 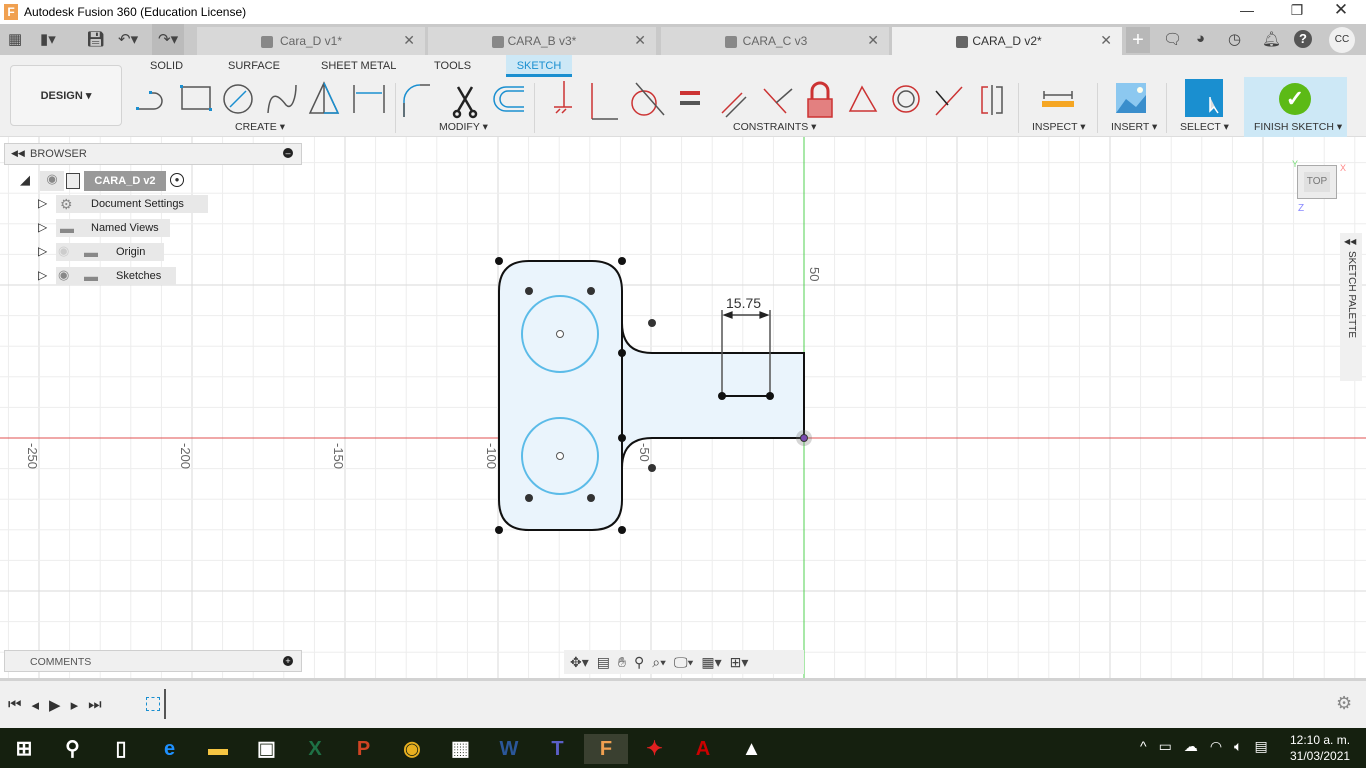 I want to click on app-grid-icon: ▦, so click(x=15, y=39).